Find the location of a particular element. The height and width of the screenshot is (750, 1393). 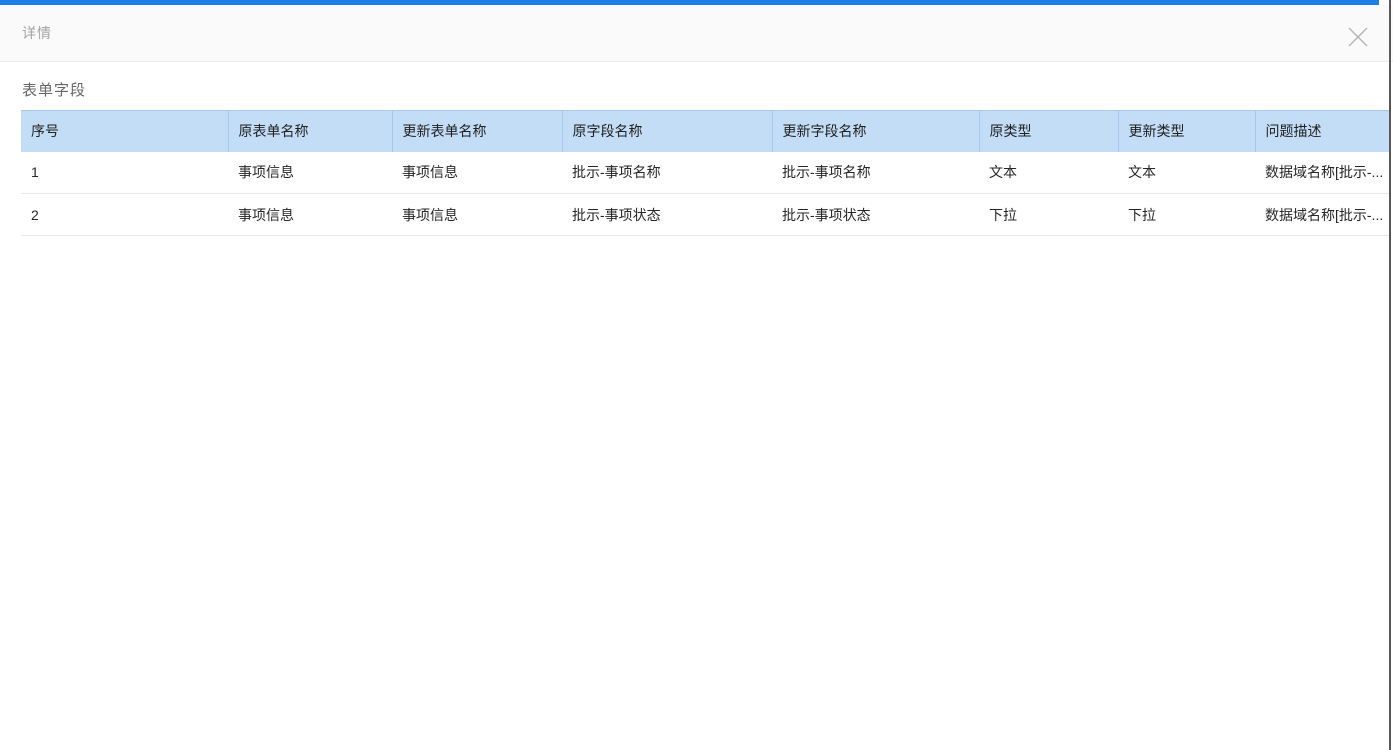

column-header-3: 更新表单名称 is located at coordinates (476, 131).